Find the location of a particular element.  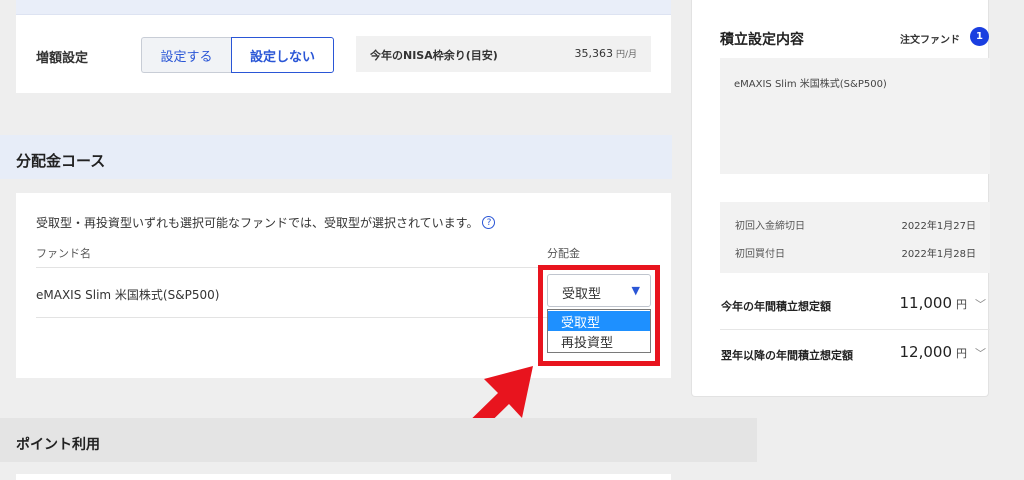

nisa-remaining-value: 35,363 円/月 is located at coordinates (605, 53).